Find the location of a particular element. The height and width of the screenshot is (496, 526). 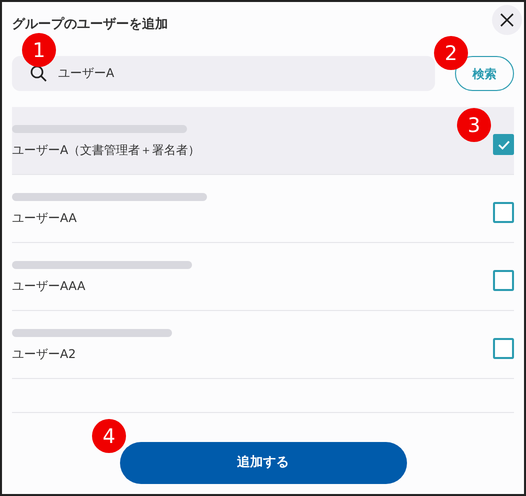

close-button is located at coordinates (507, 20).